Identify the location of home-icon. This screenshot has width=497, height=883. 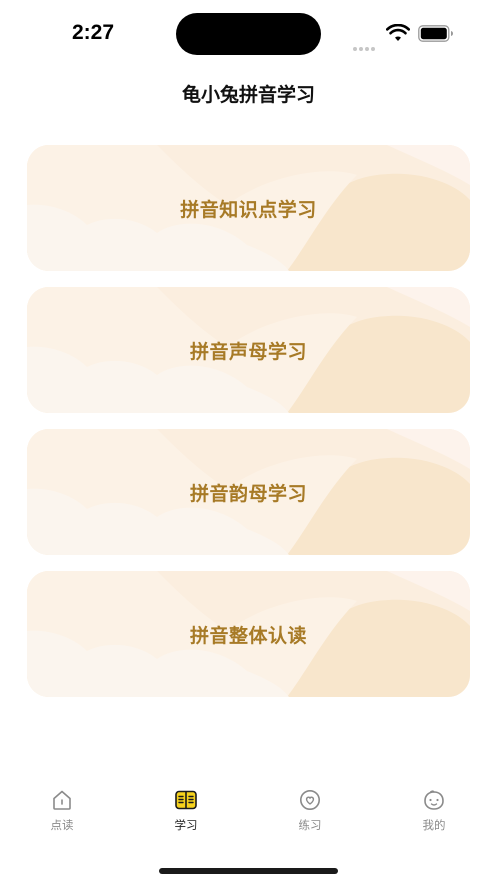
(62, 800).